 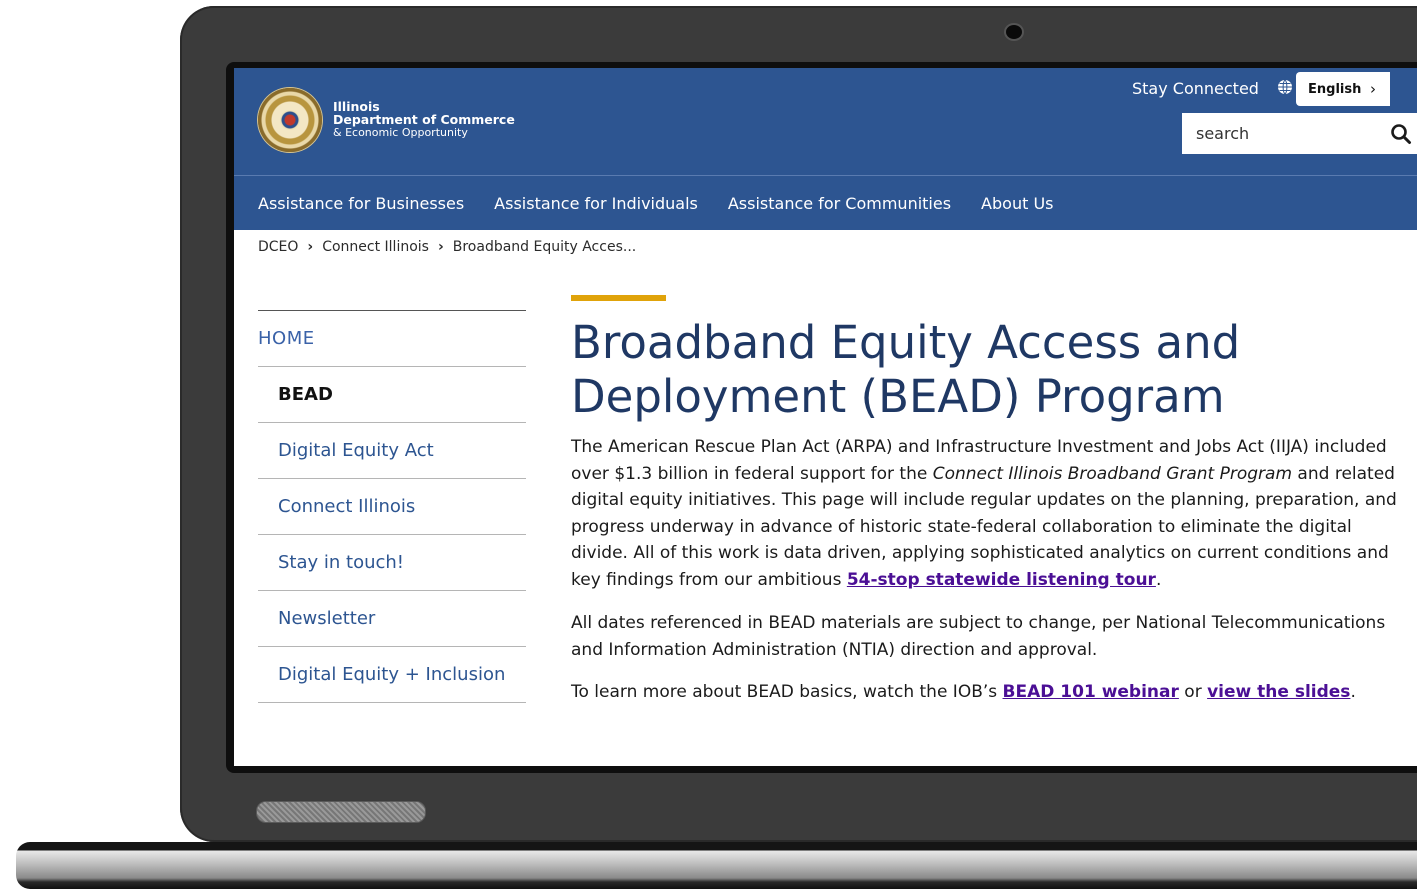 What do you see at coordinates (392, 619) in the screenshot?
I see `sidebar-item-newsletter: Newsletter` at bounding box center [392, 619].